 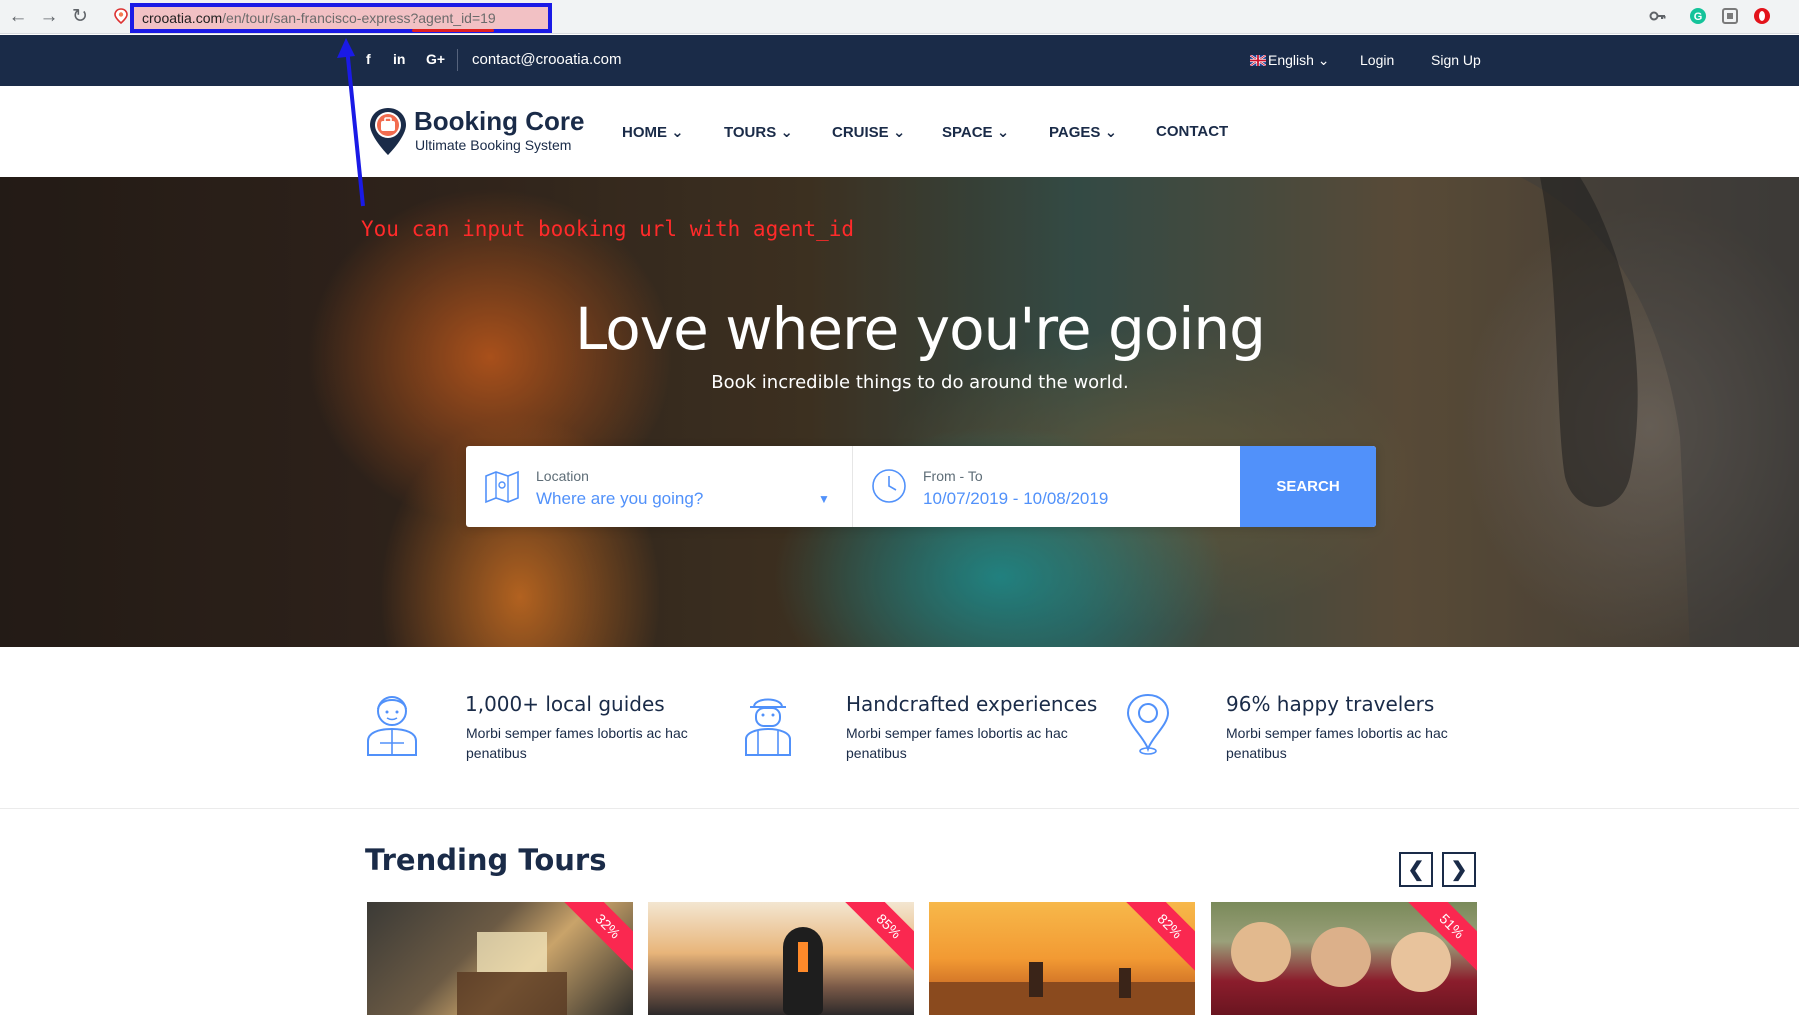 I want to click on clock-icon, so click(x=889, y=486).